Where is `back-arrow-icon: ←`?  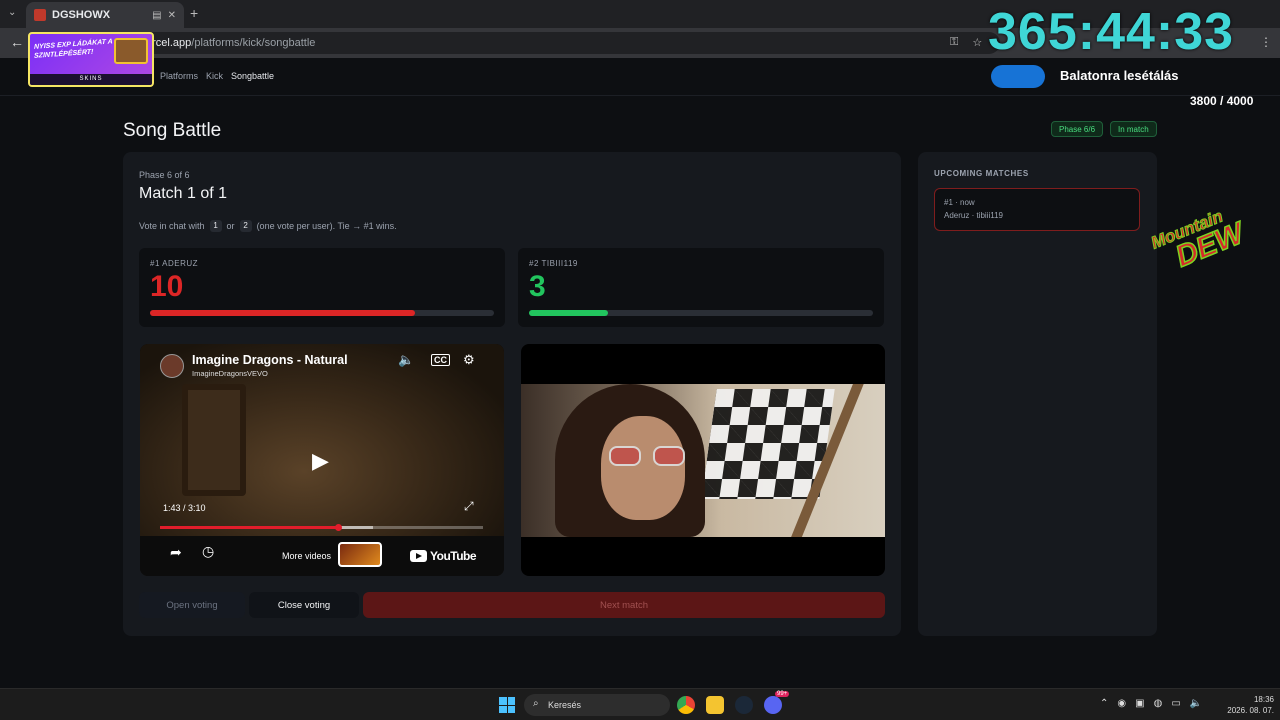
back-arrow-icon: ← is located at coordinates (17, 42).